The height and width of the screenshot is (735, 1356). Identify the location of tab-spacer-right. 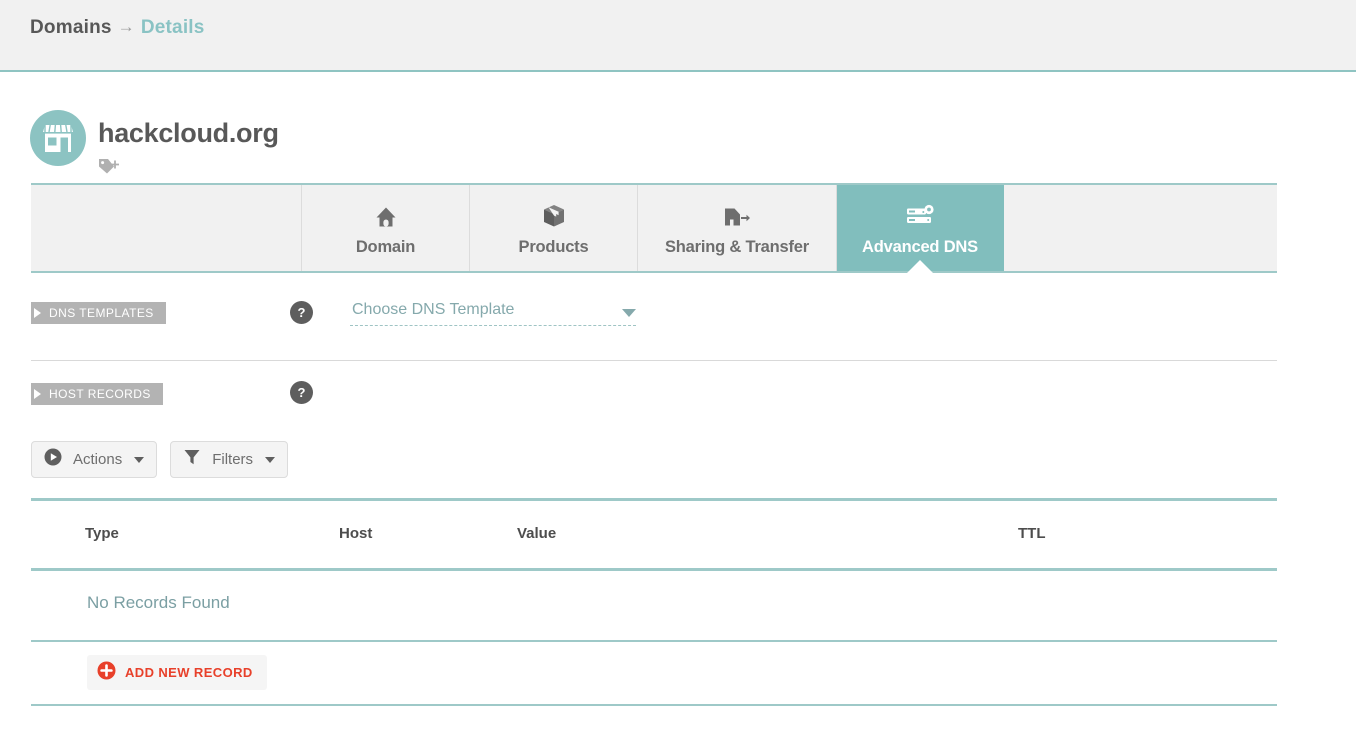
(1140, 228).